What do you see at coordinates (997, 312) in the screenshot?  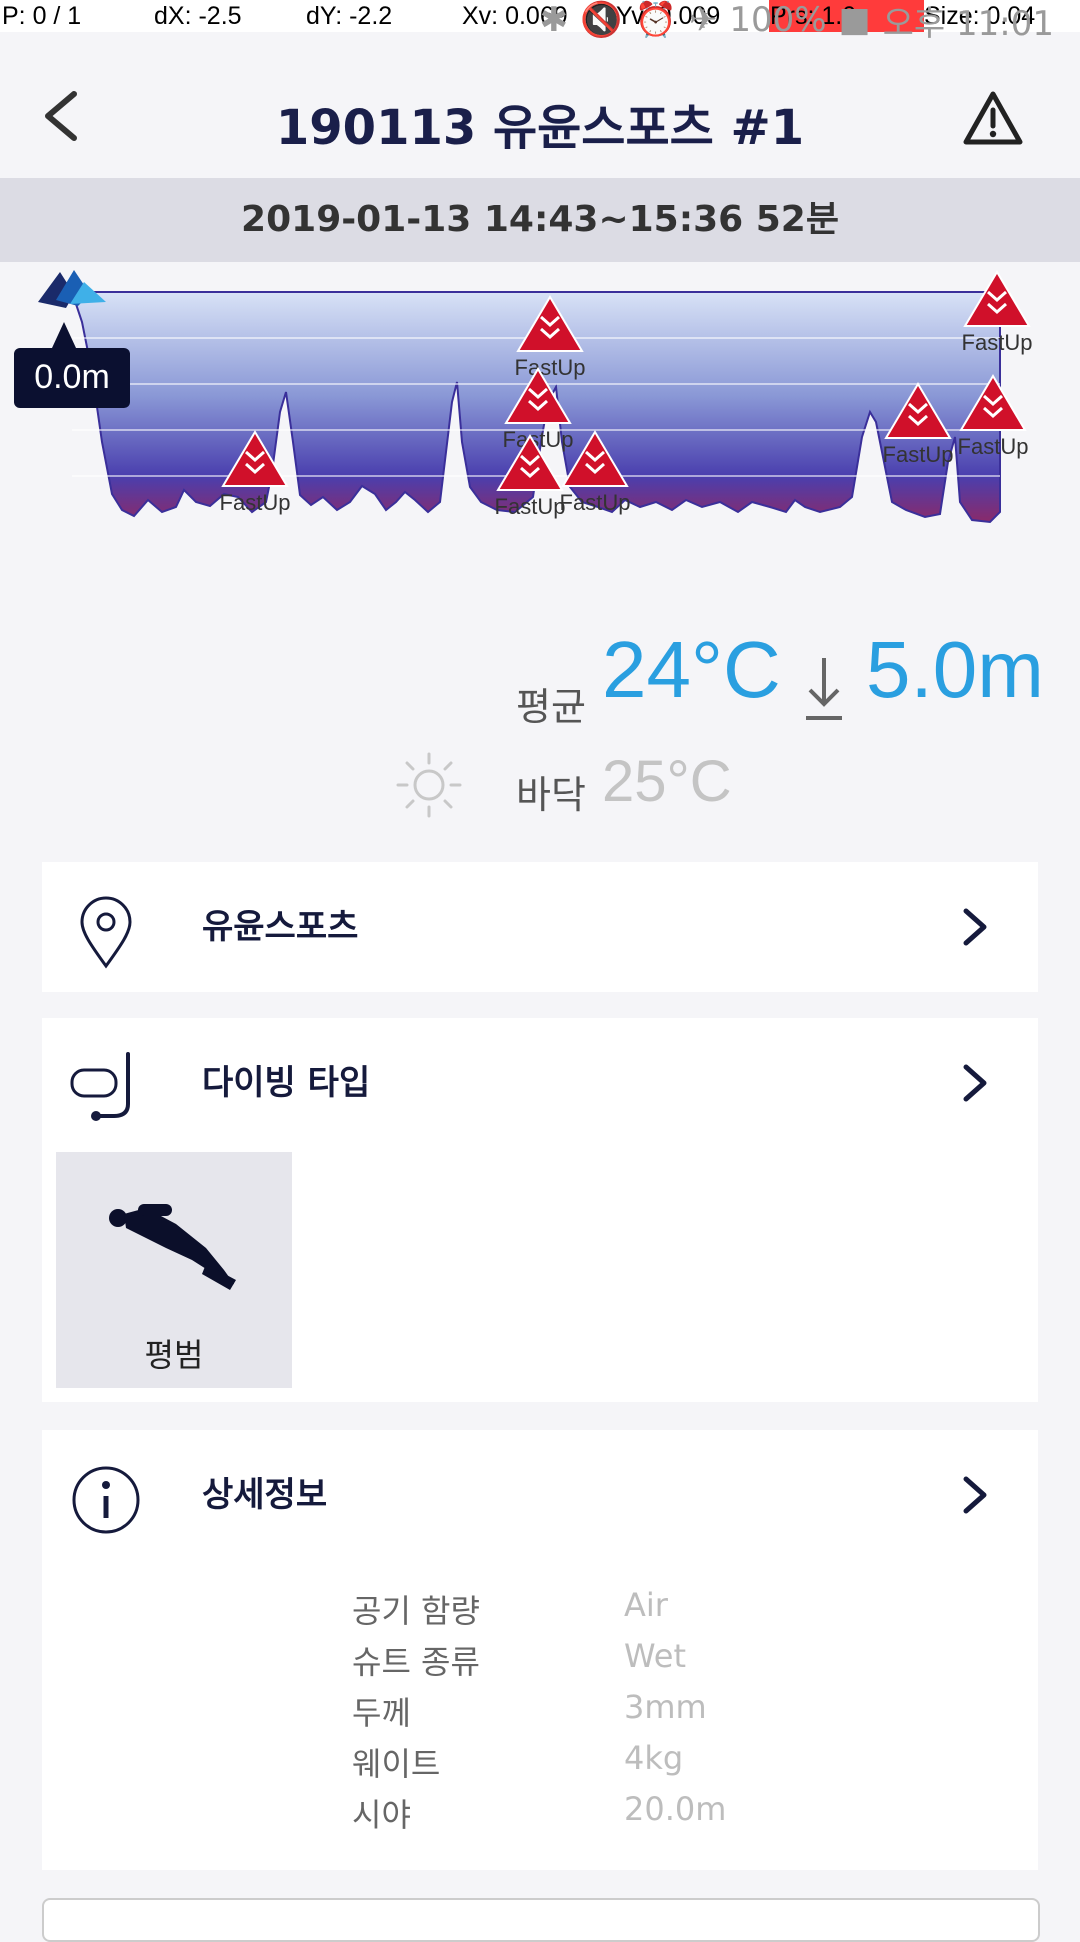 I see `fastup-marker: FastUp` at bounding box center [997, 312].